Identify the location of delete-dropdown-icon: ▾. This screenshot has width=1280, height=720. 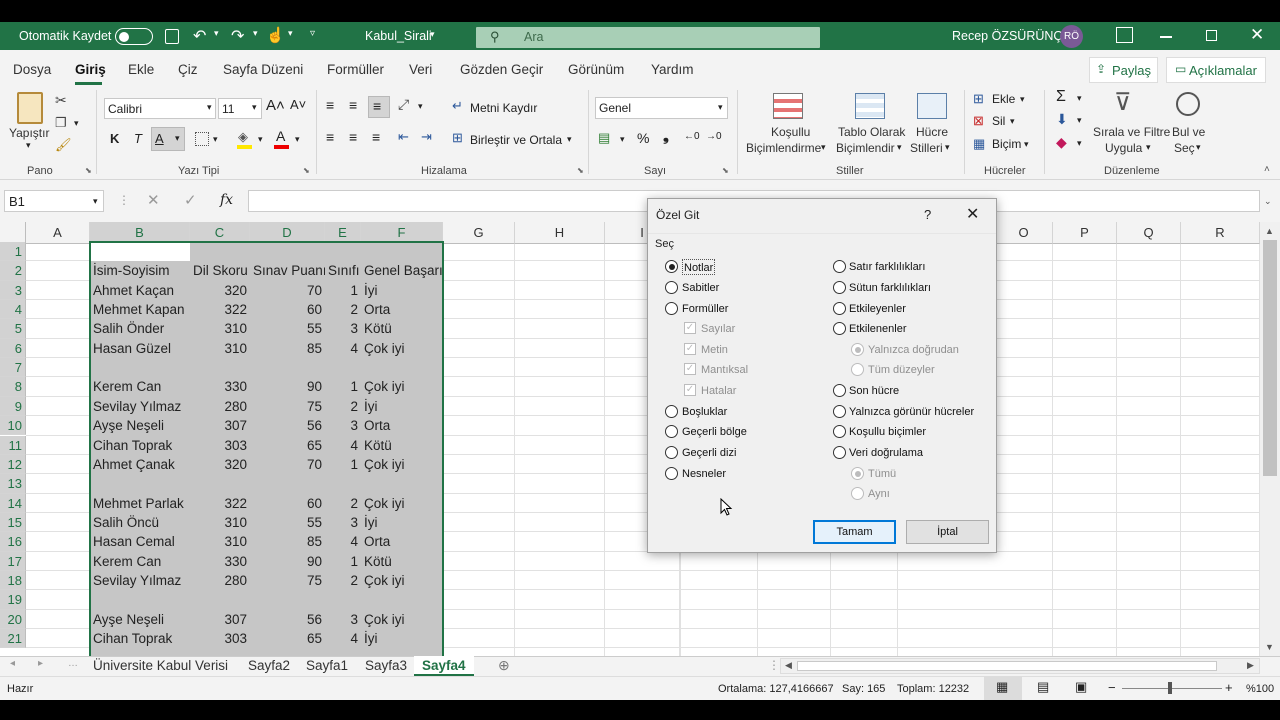
(1012, 121).